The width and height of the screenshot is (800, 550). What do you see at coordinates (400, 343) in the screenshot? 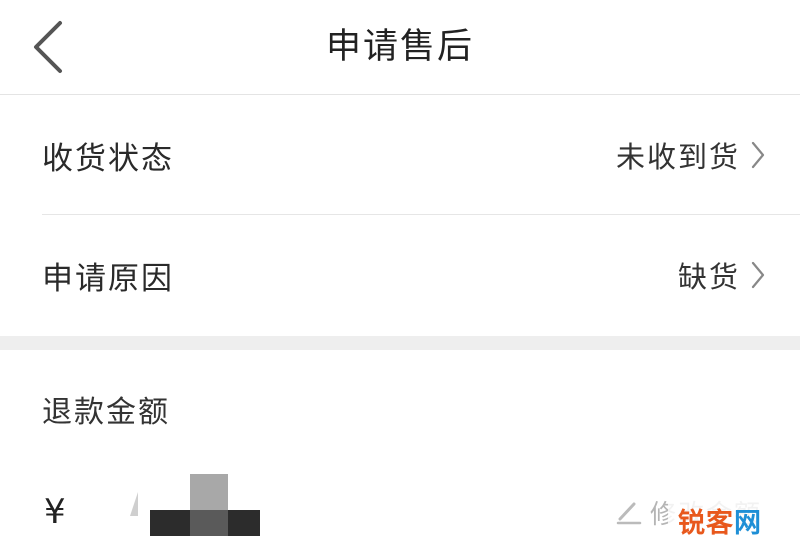
I see `section-gap` at bounding box center [400, 343].